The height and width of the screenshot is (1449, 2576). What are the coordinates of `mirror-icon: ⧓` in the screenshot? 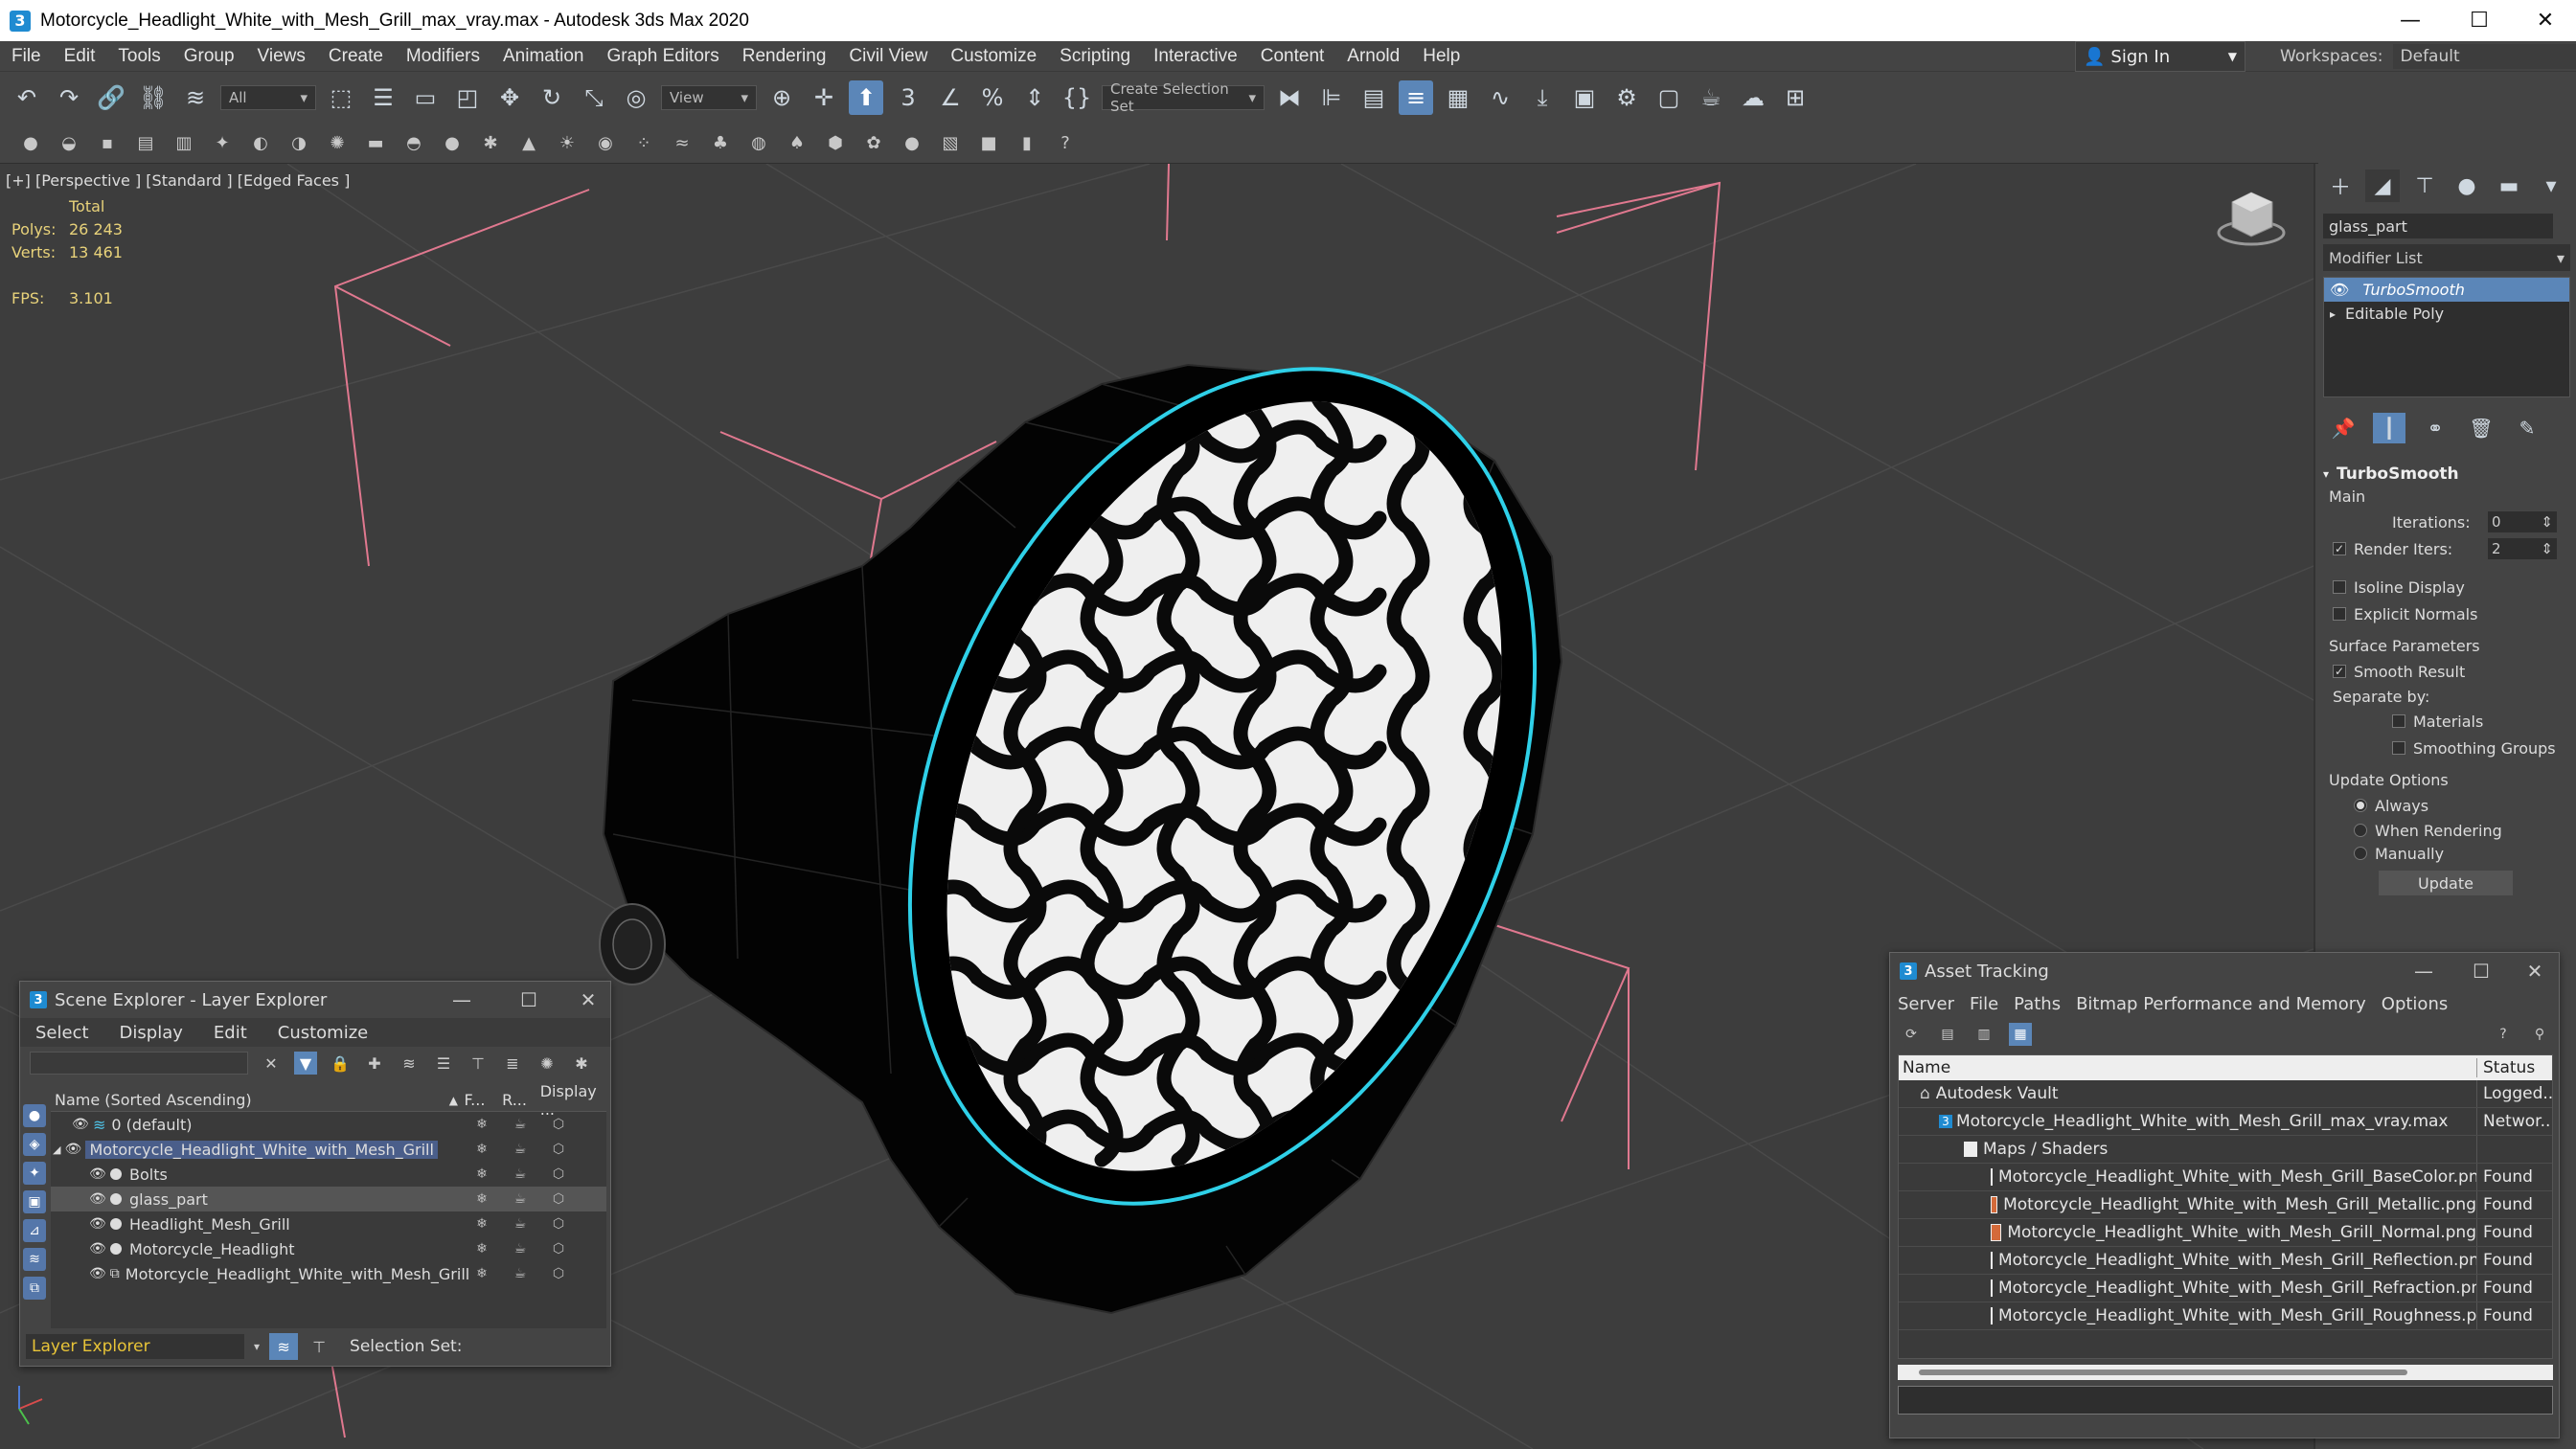 It's located at (1289, 97).